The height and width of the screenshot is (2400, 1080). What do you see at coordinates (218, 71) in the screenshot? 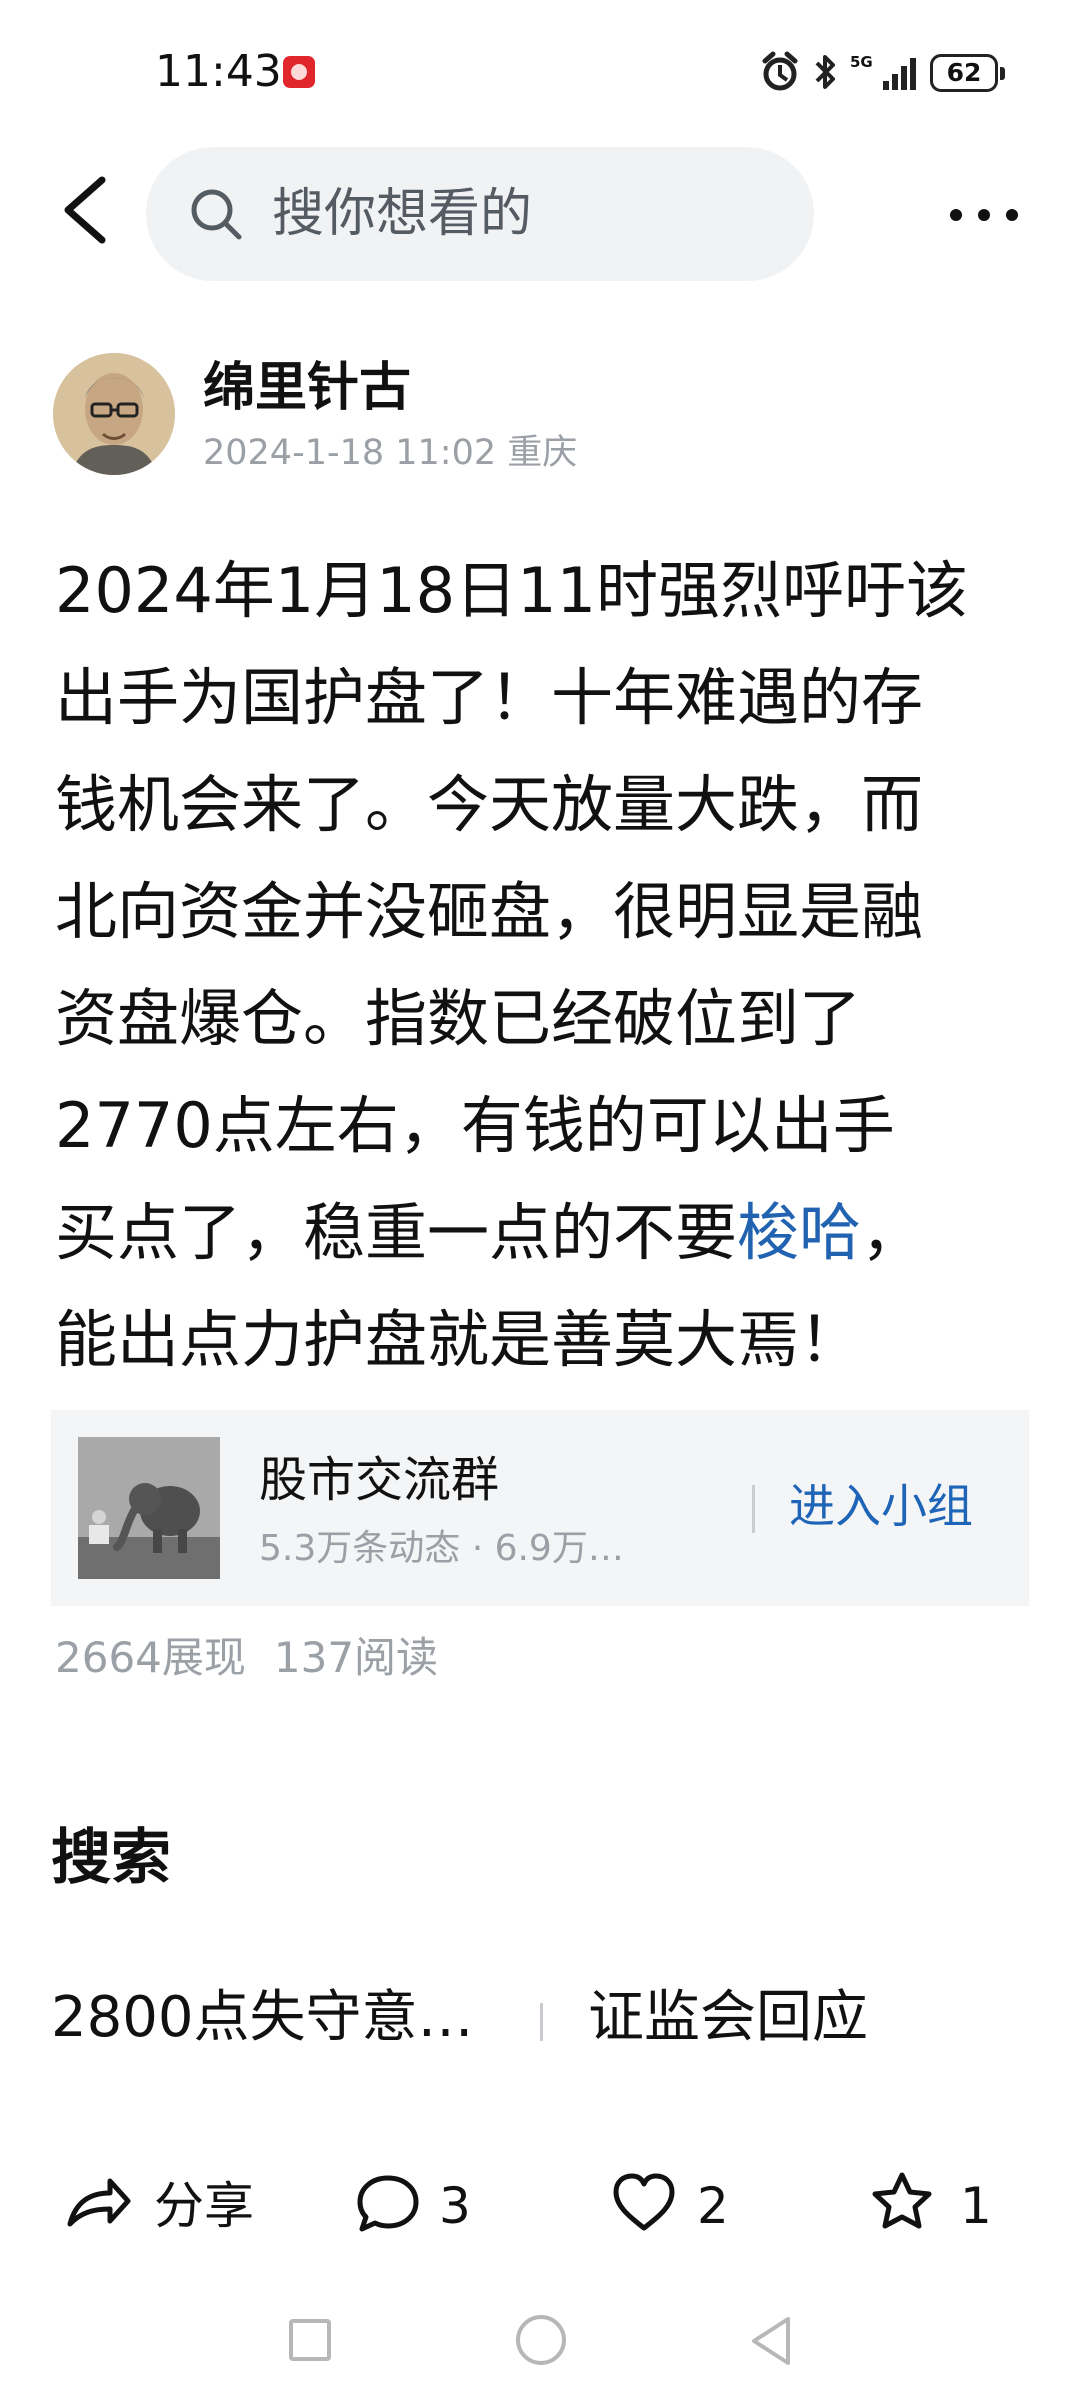
I see `status-time: 11:43` at bounding box center [218, 71].